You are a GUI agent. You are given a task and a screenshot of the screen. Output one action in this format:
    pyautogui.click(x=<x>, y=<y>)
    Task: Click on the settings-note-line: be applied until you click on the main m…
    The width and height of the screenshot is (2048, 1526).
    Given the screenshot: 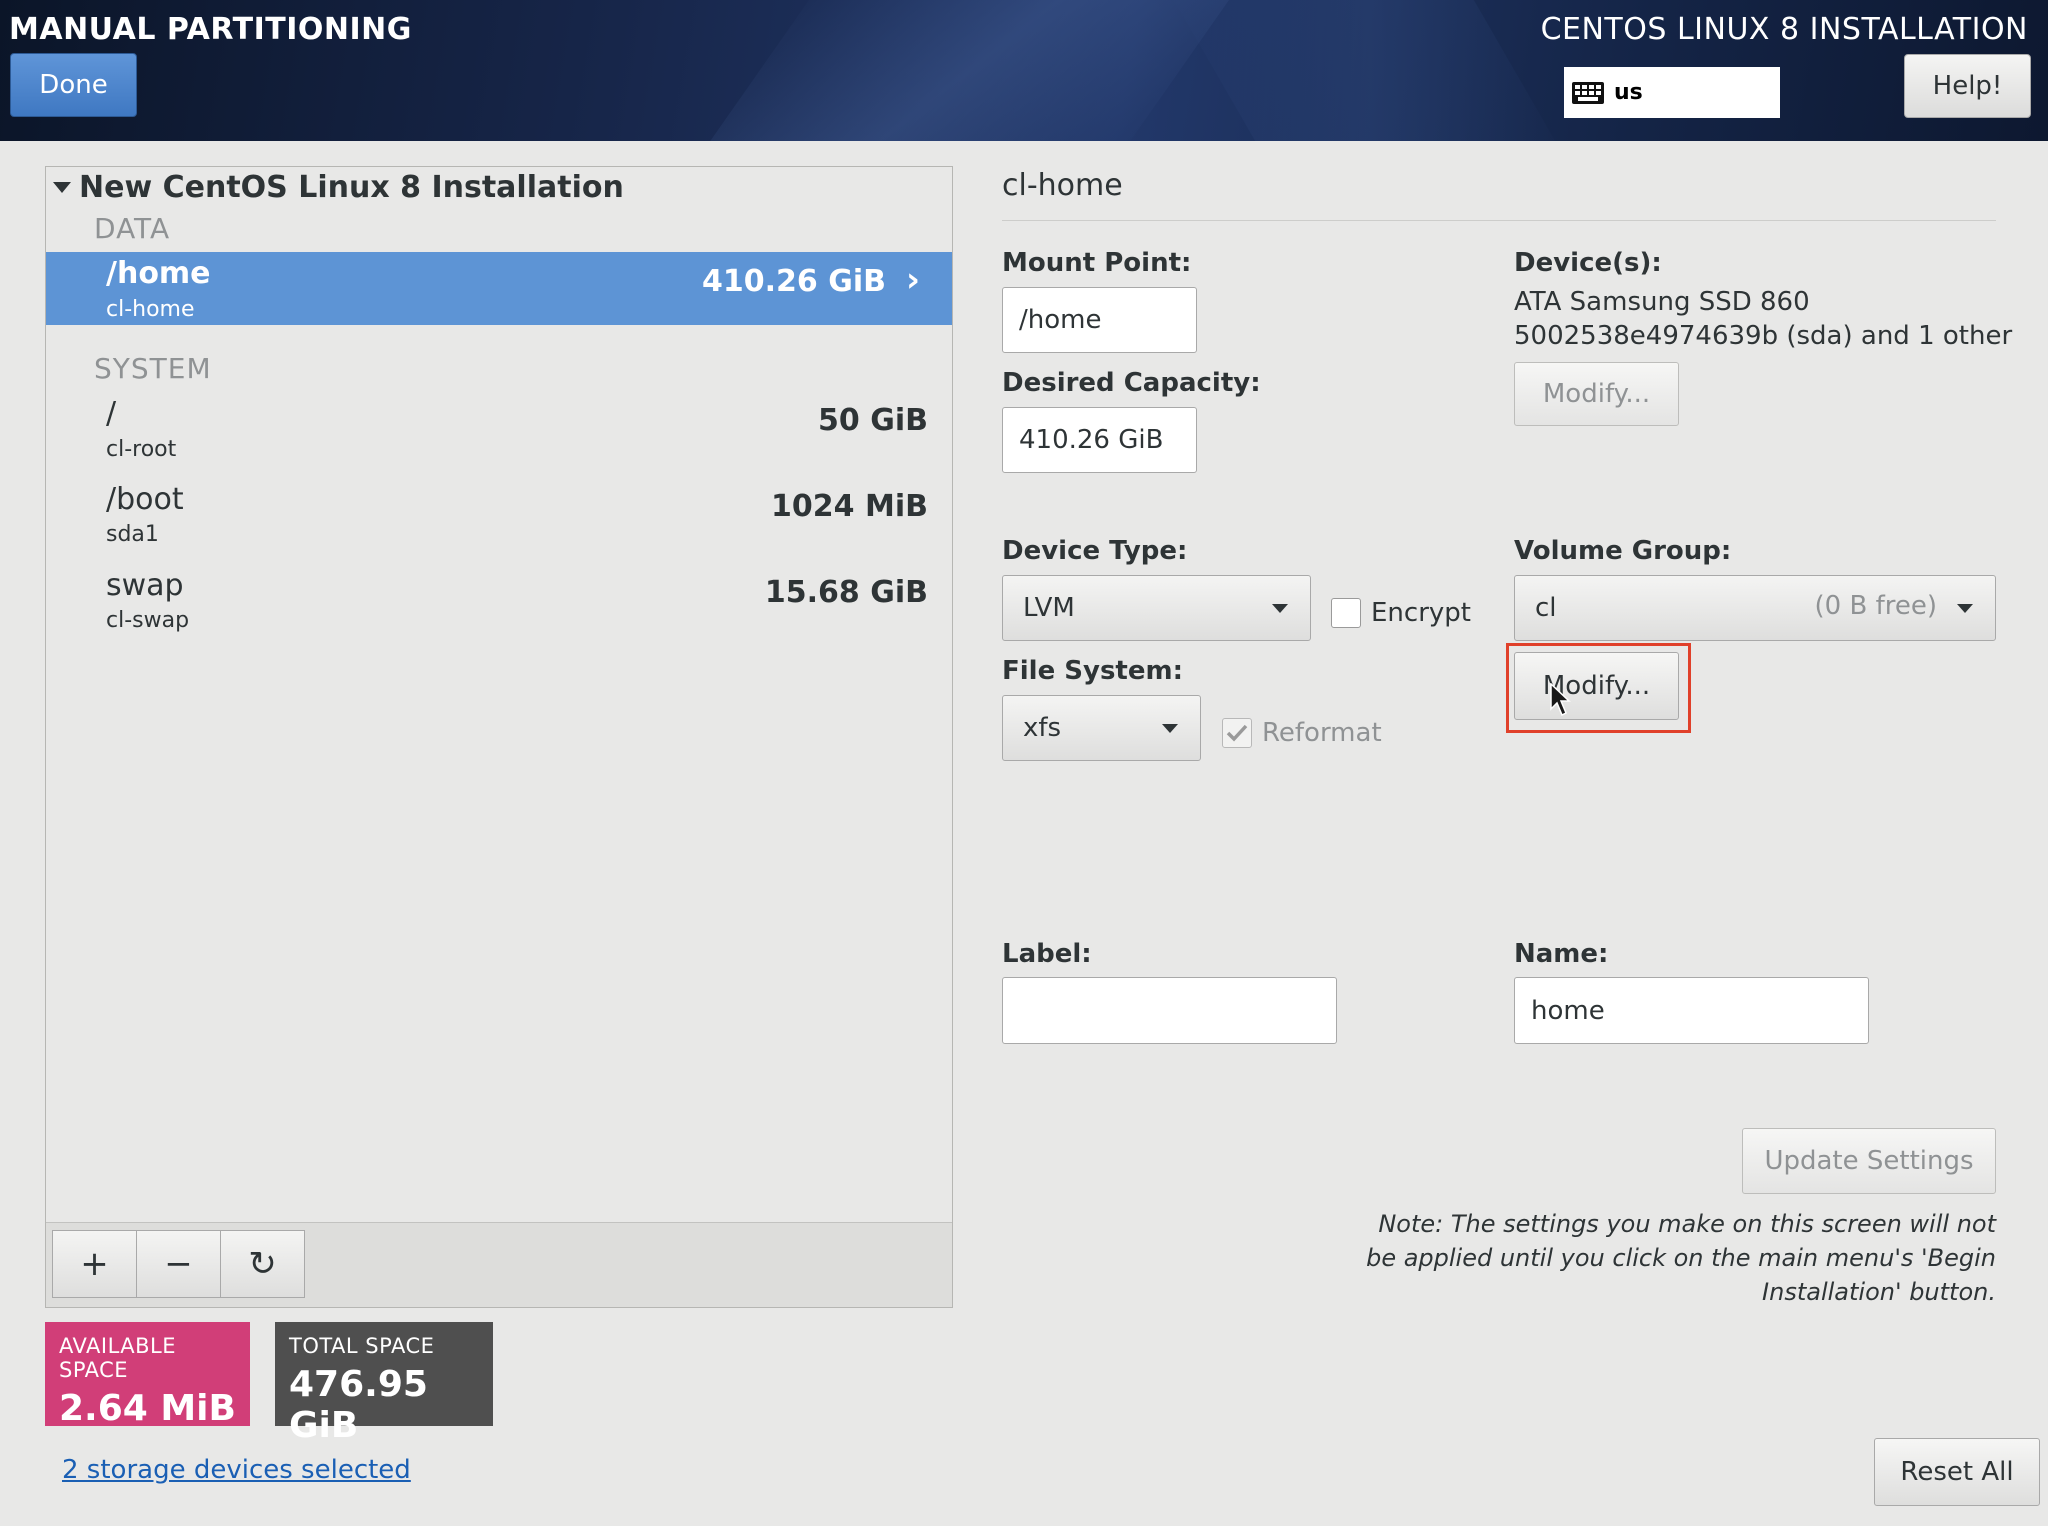 What is the action you would take?
    pyautogui.click(x=1681, y=1258)
    